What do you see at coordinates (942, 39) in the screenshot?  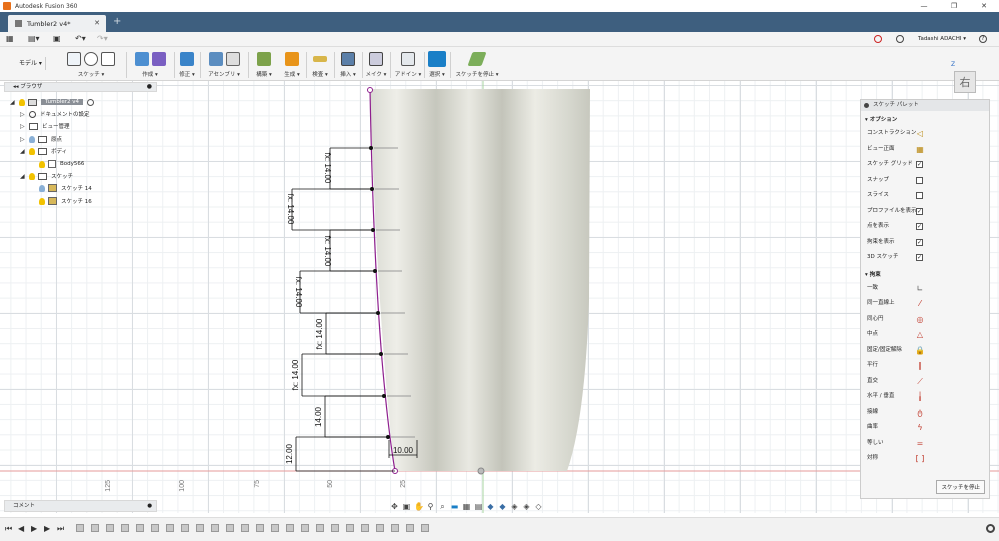 I see `user-menu: Tadashi ADACHI ▾` at bounding box center [942, 39].